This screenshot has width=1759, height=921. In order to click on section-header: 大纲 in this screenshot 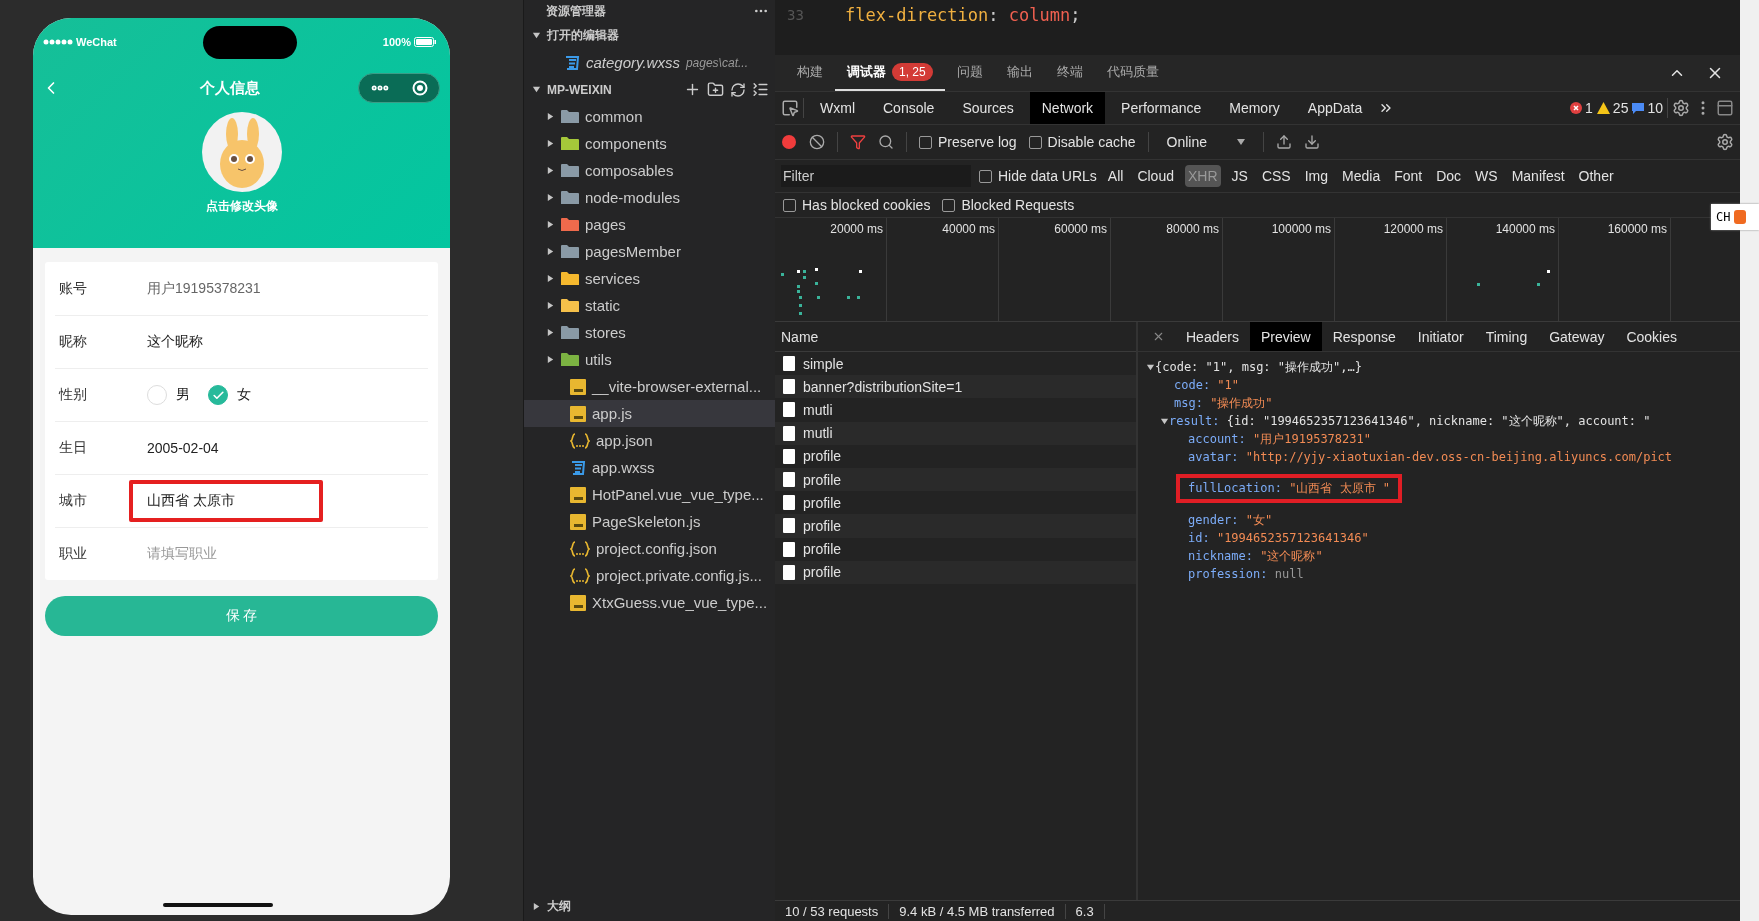, I will do `click(559, 906)`.